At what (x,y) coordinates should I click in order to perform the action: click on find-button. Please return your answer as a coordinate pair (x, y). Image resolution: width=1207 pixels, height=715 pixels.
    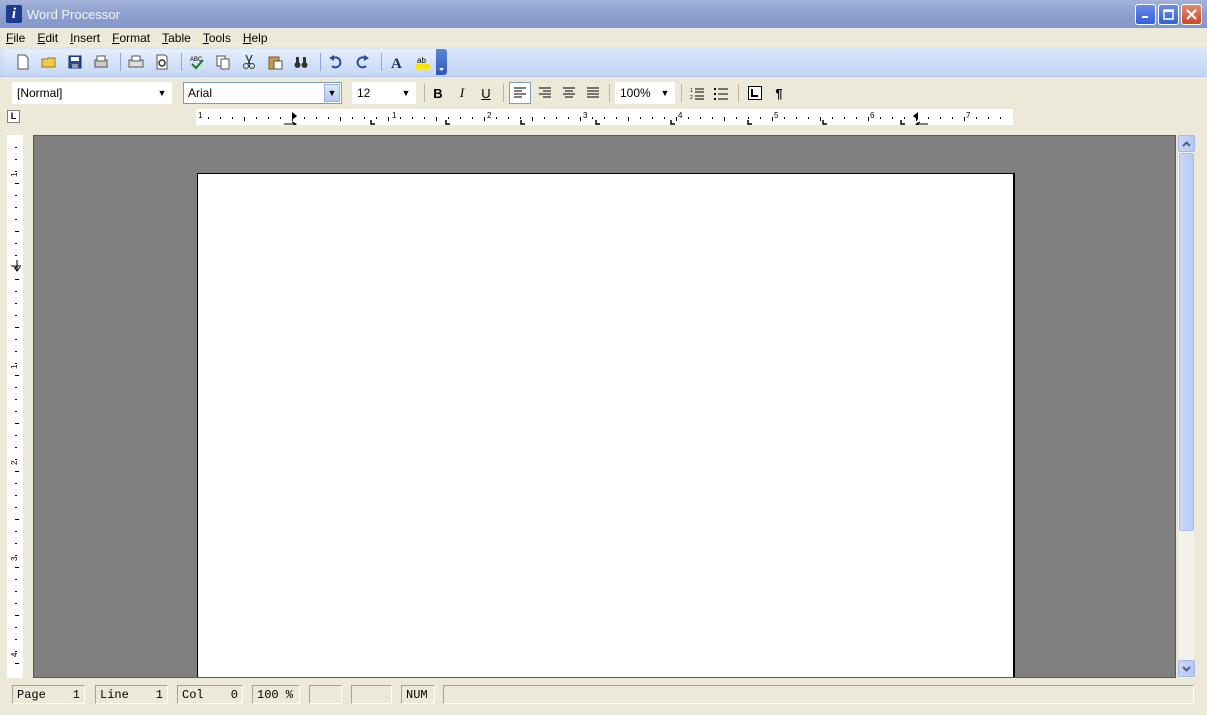
    Looking at the image, I should click on (301, 62).